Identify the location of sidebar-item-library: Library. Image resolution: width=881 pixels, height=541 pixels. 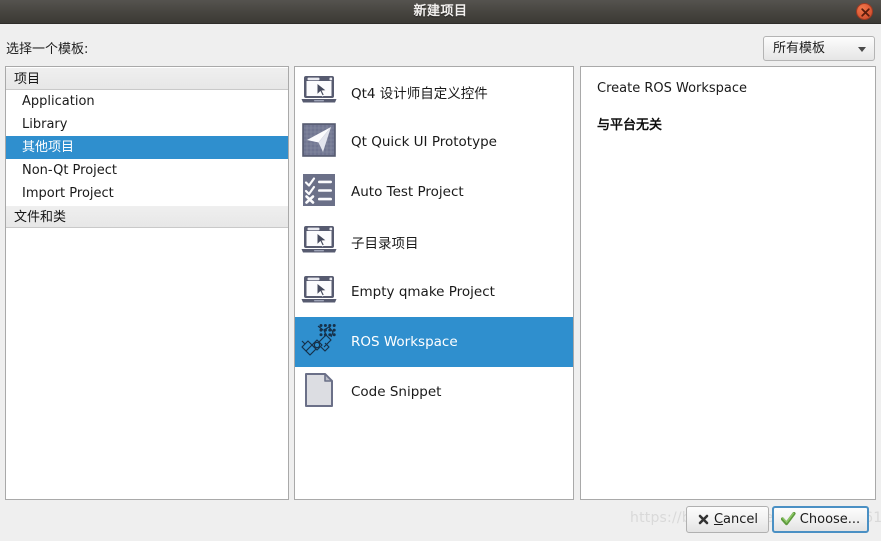
(147, 124).